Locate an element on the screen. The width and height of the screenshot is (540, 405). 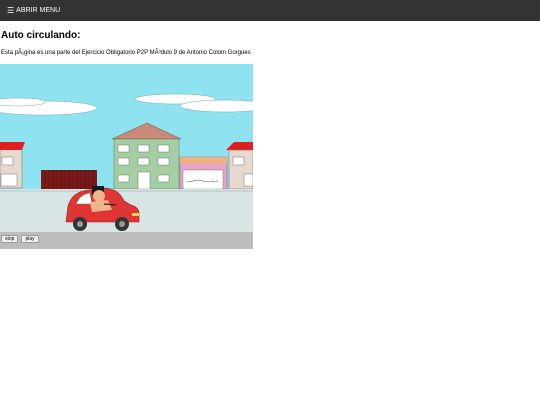
page-title: Auto circulando: is located at coordinates (41, 35).